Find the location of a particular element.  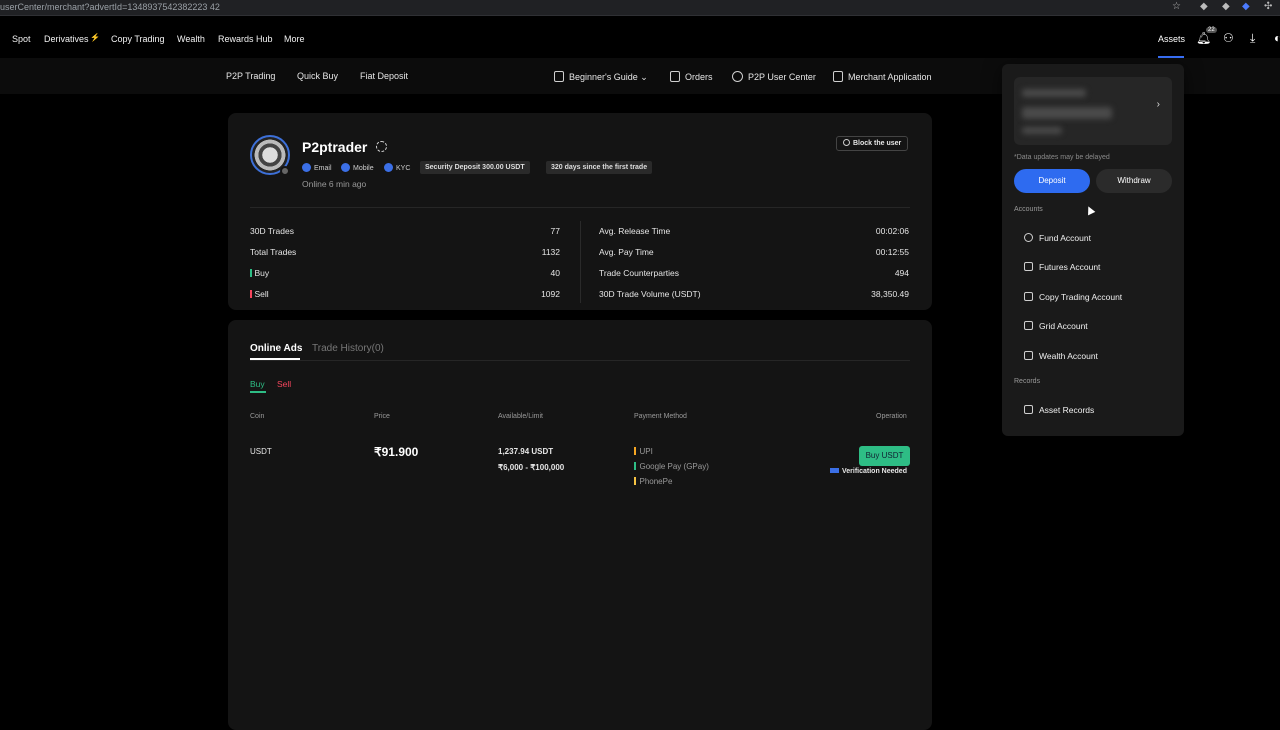

column-header-payment: Payment Method is located at coordinates (660, 416).